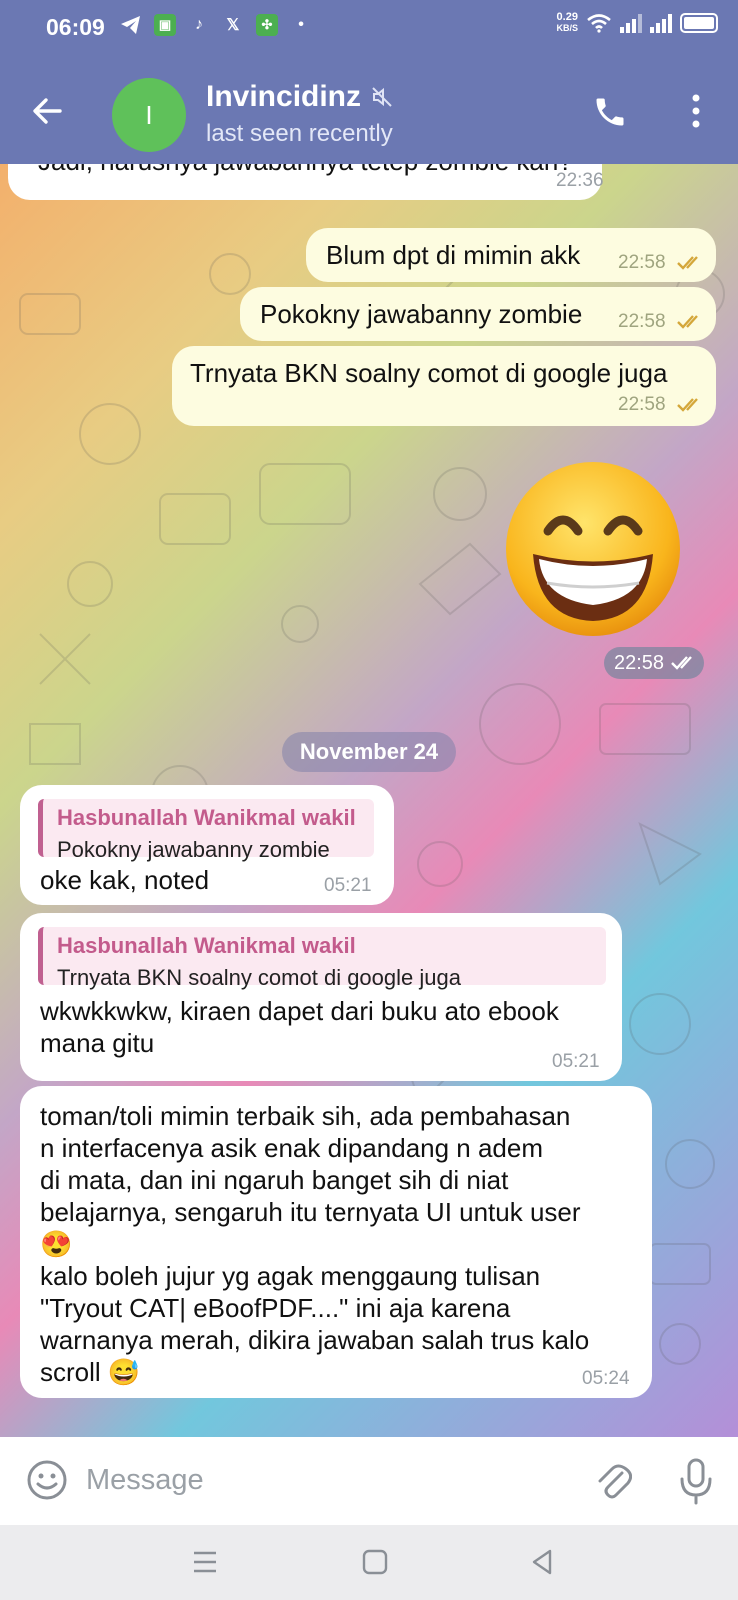 The image size is (738, 1600). Describe the element at coordinates (610, 112) in the screenshot. I see `phone-icon` at that location.